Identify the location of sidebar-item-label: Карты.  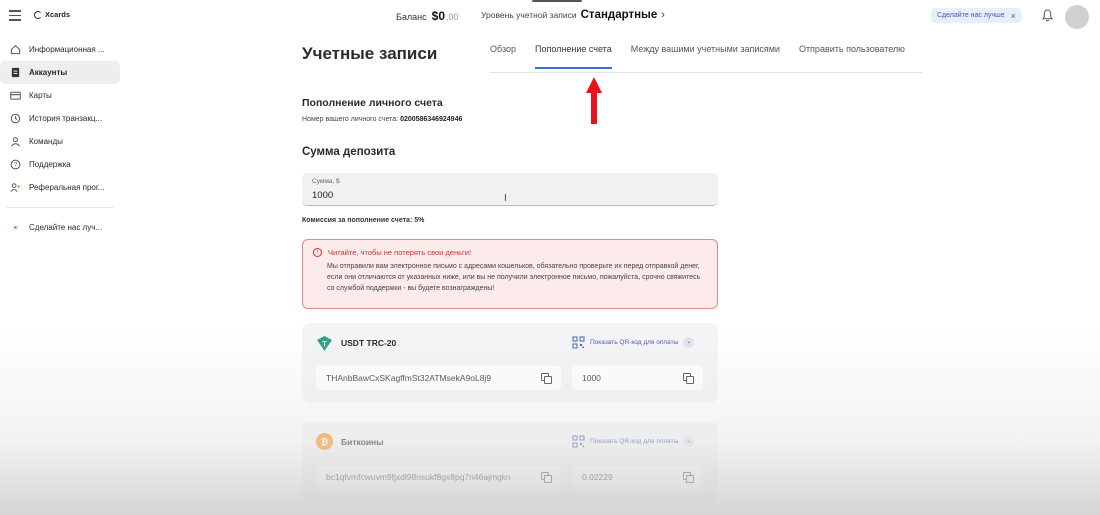
(40, 95).